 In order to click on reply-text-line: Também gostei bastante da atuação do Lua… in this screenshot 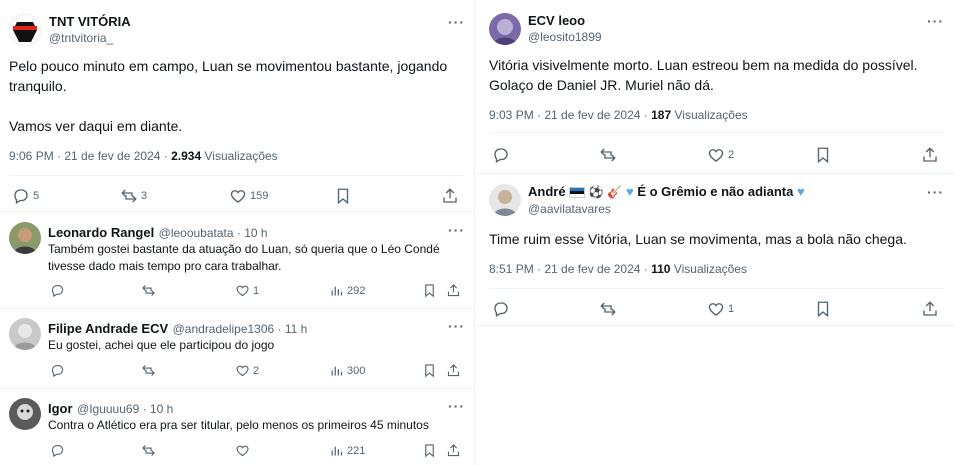, I will do `click(244, 249)`.